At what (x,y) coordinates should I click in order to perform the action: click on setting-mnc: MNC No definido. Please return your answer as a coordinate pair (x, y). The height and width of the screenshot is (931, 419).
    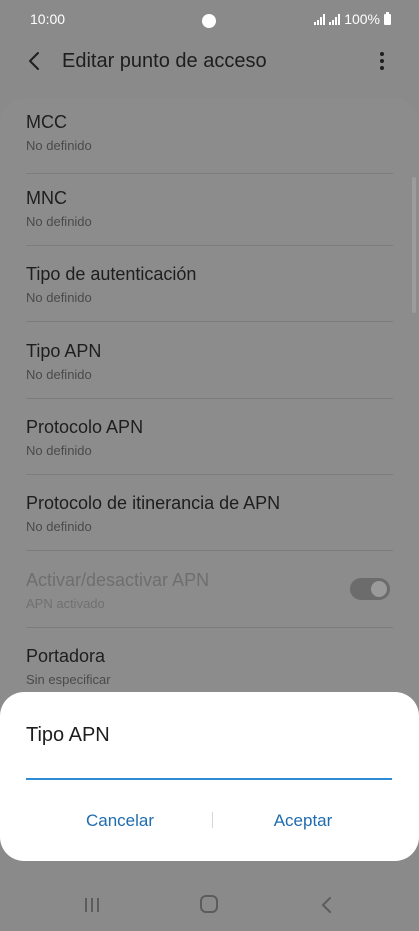
    Looking at the image, I should click on (209, 208).